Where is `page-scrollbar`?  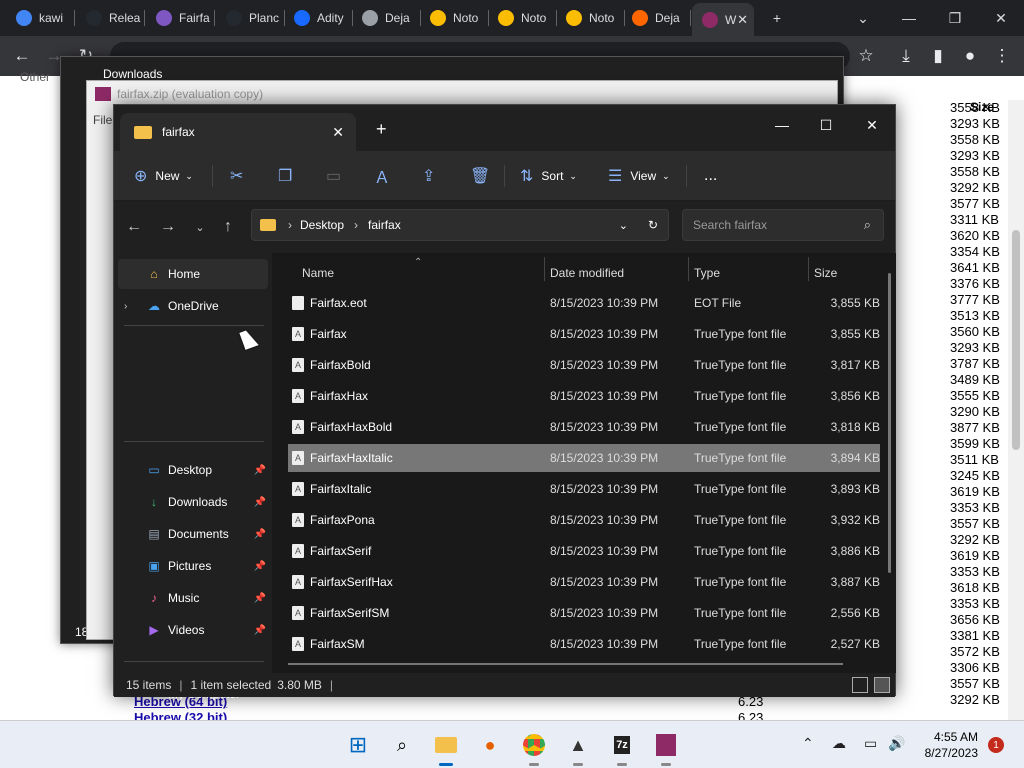 page-scrollbar is located at coordinates (1016, 410).